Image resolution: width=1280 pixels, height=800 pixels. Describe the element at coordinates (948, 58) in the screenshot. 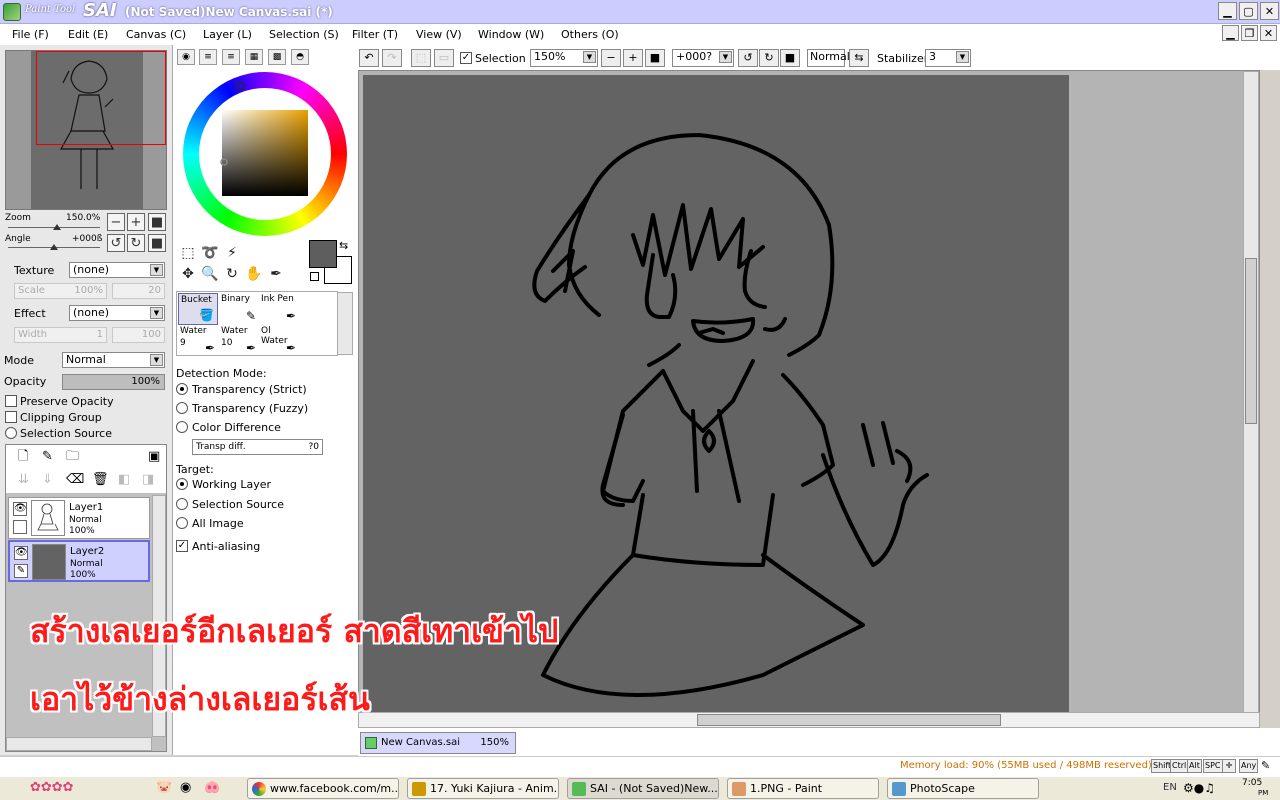

I see `stabilizer-select: 3 ▼` at that location.